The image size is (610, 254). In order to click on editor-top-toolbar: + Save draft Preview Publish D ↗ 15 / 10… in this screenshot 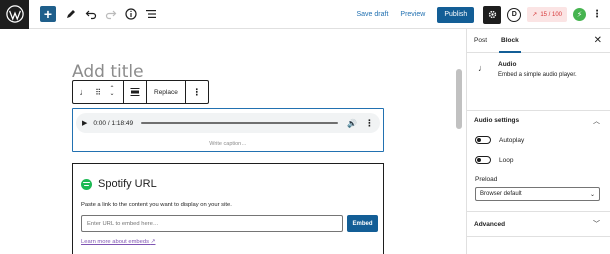, I will do `click(305, 14)`.